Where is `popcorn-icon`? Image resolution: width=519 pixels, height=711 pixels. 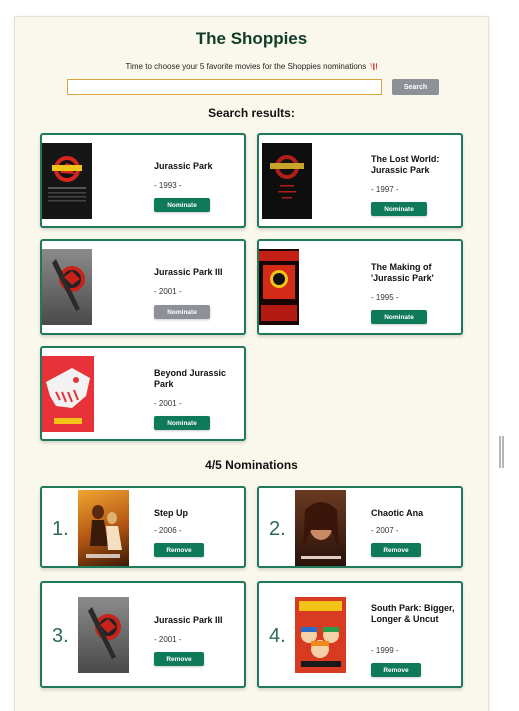
popcorn-icon is located at coordinates (374, 66).